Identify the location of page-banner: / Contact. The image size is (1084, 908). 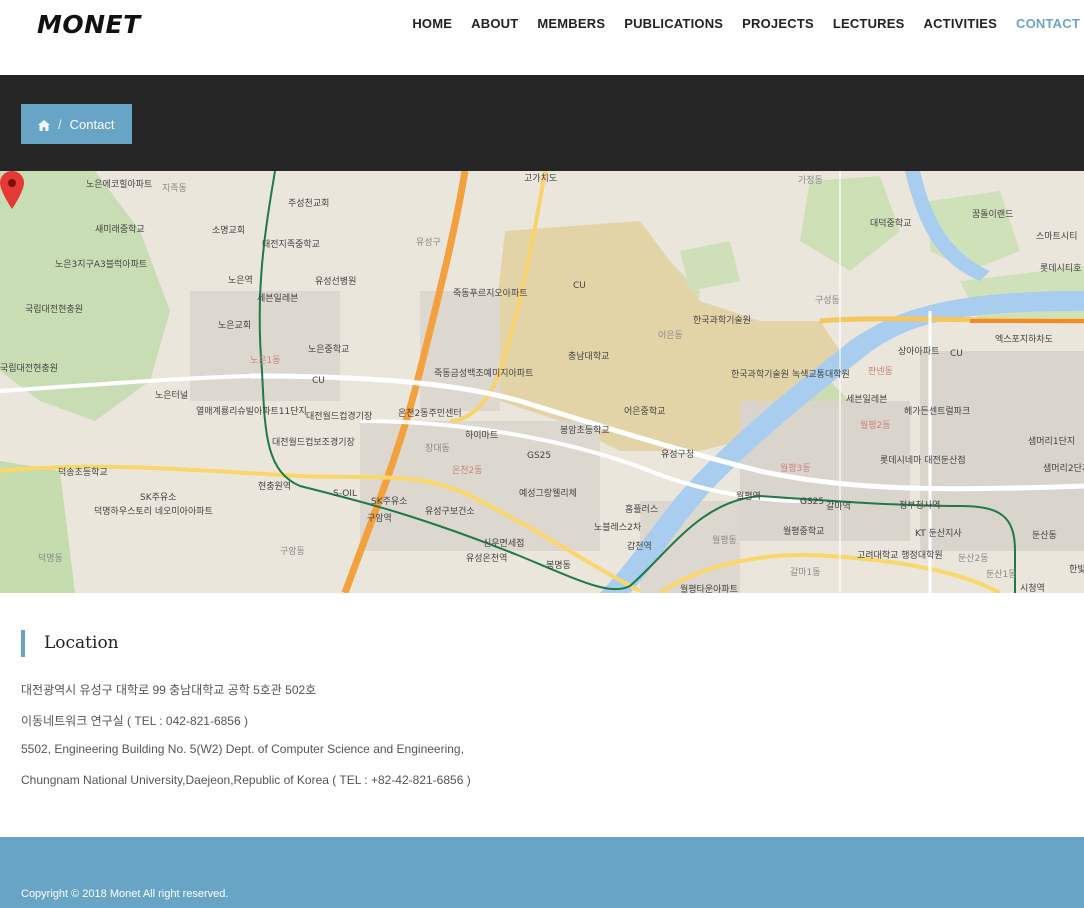
(542, 123).